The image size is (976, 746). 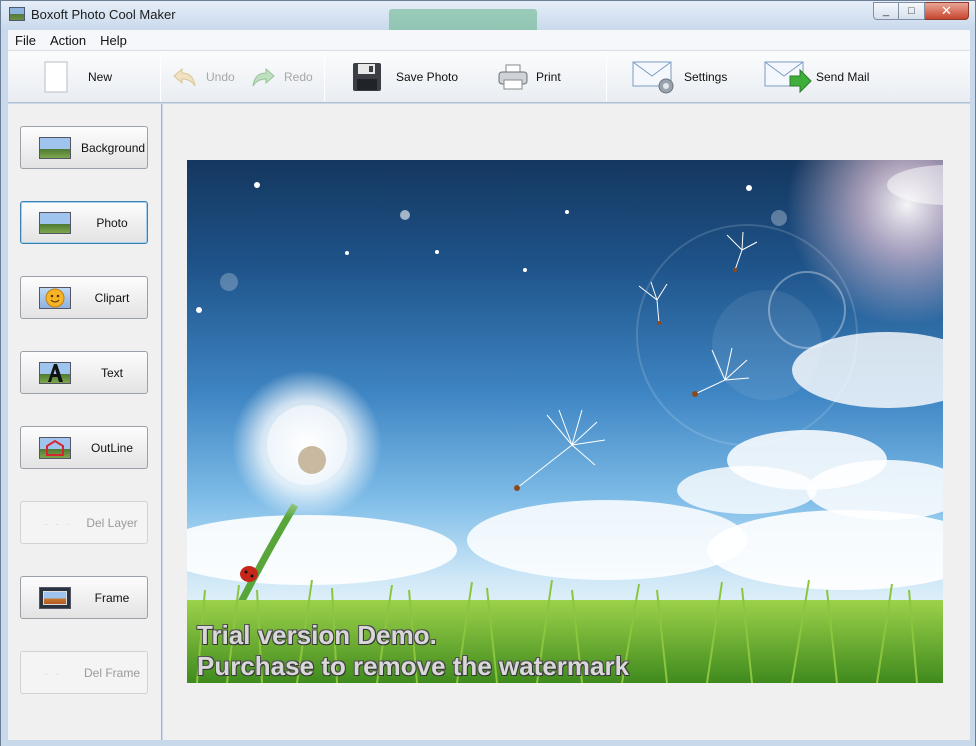 I want to click on text-button: Text, so click(x=84, y=372).